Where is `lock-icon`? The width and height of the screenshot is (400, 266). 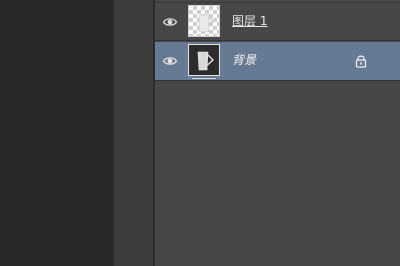
lock-icon is located at coordinates (361, 61).